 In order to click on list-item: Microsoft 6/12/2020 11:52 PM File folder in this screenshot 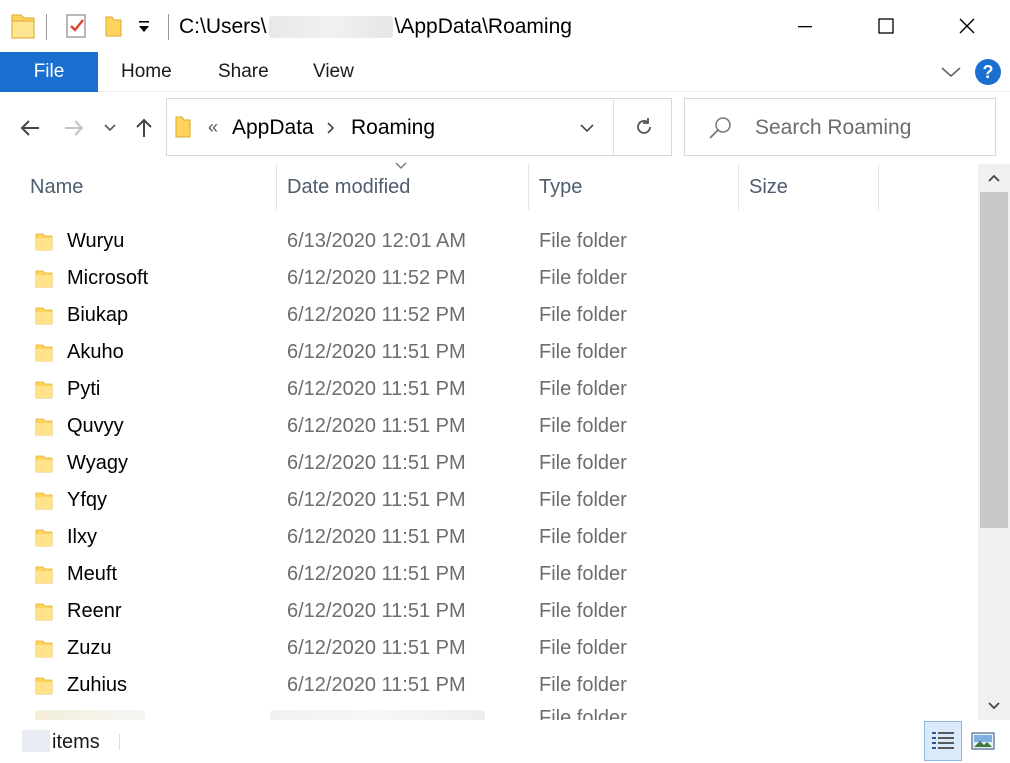, I will do `click(489, 278)`.